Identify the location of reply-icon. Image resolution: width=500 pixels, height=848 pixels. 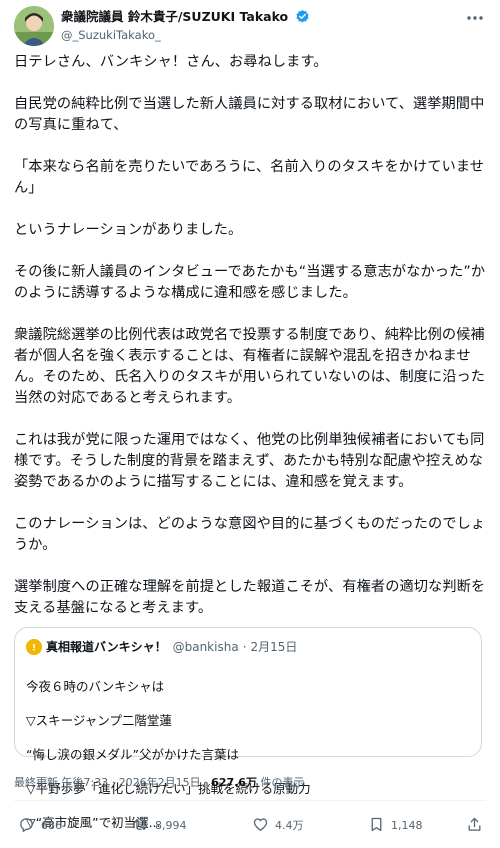
(26, 825).